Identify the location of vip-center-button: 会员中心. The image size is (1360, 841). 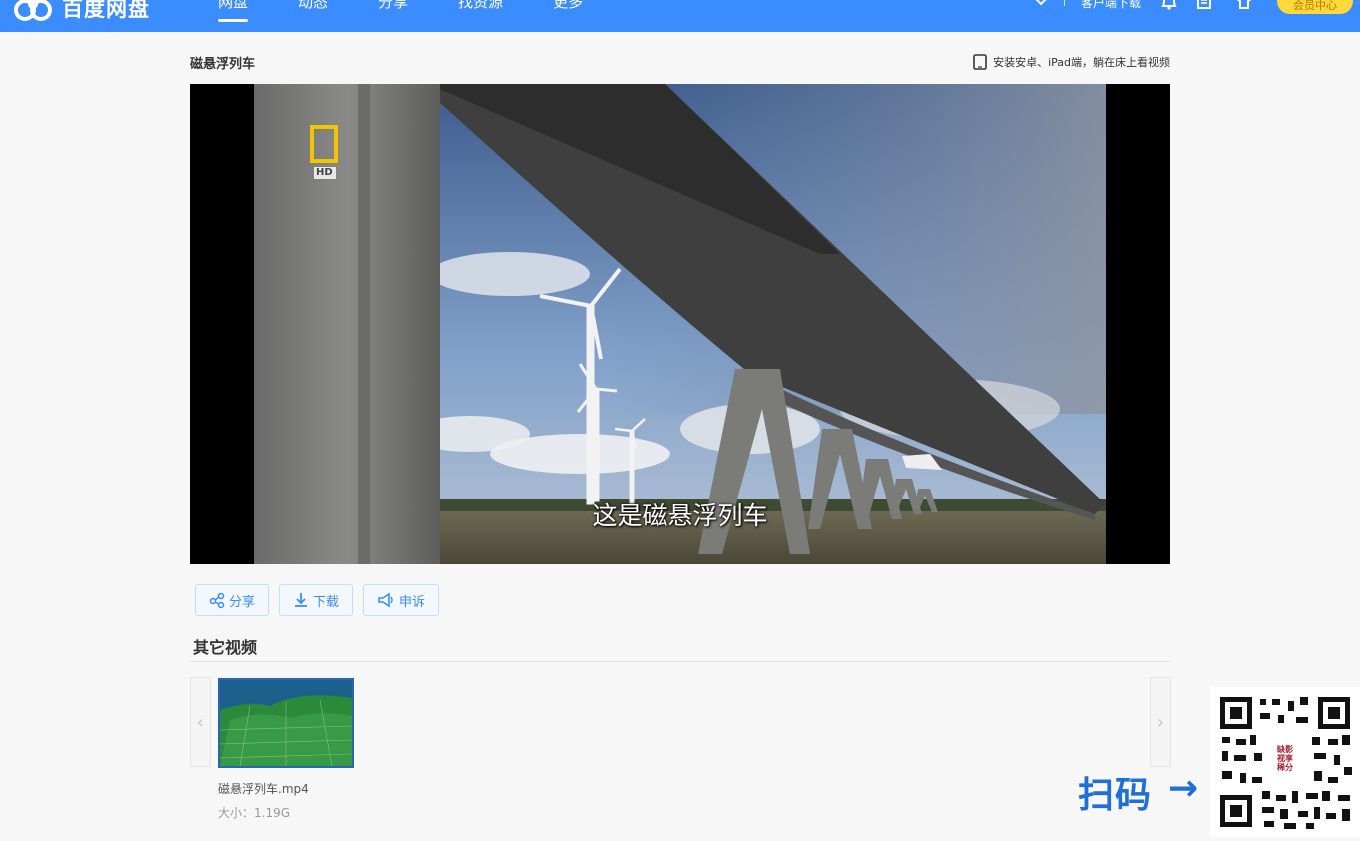
(1315, 7).